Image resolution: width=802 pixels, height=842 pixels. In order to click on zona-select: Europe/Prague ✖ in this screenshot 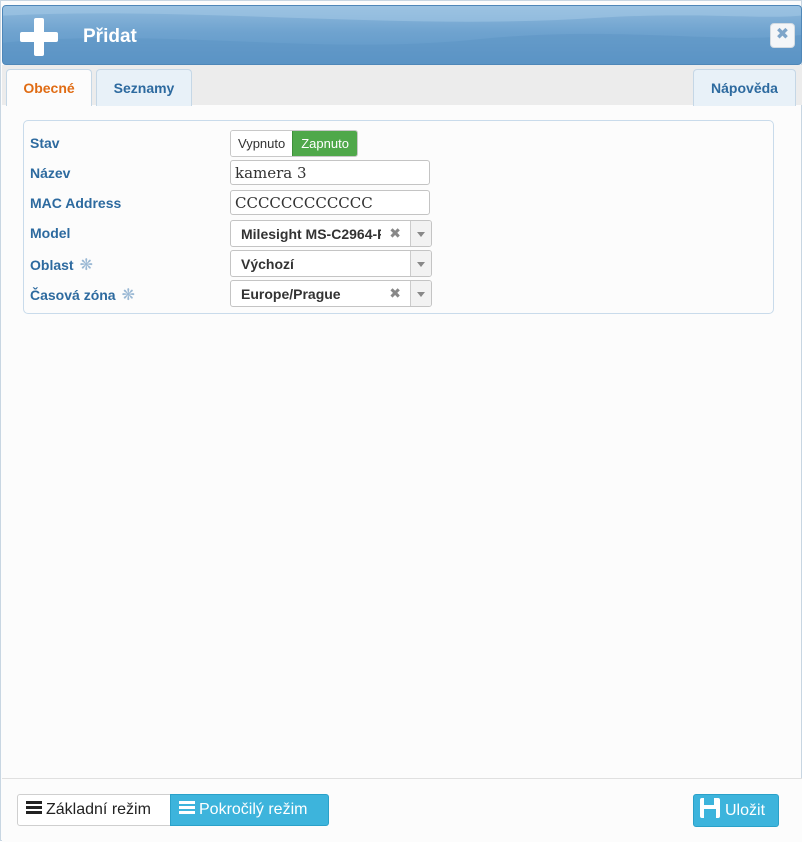, I will do `click(331, 293)`.